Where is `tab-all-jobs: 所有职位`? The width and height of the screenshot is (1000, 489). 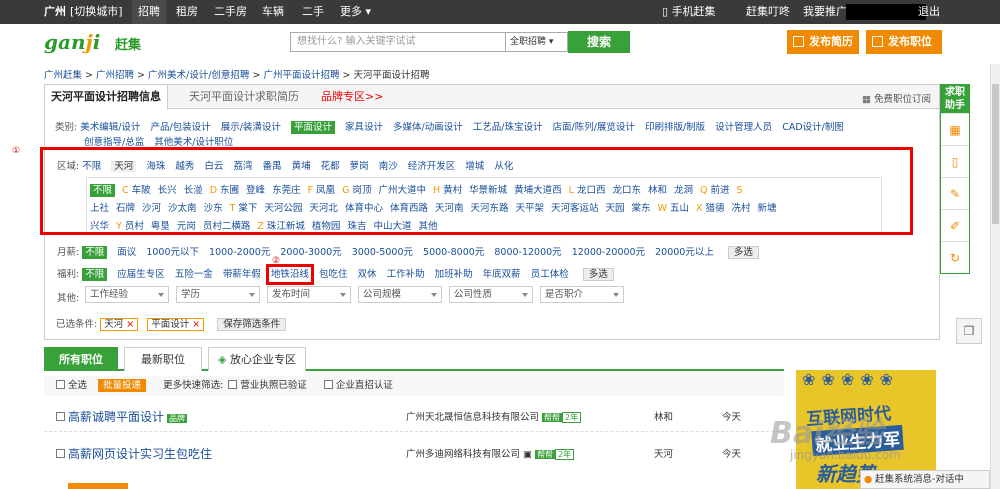
tab-all-jobs: 所有职位 is located at coordinates (81, 359).